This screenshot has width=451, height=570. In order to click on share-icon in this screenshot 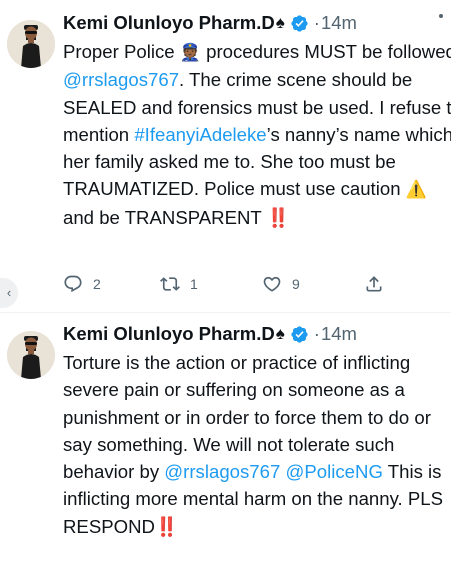, I will do `click(374, 284)`.